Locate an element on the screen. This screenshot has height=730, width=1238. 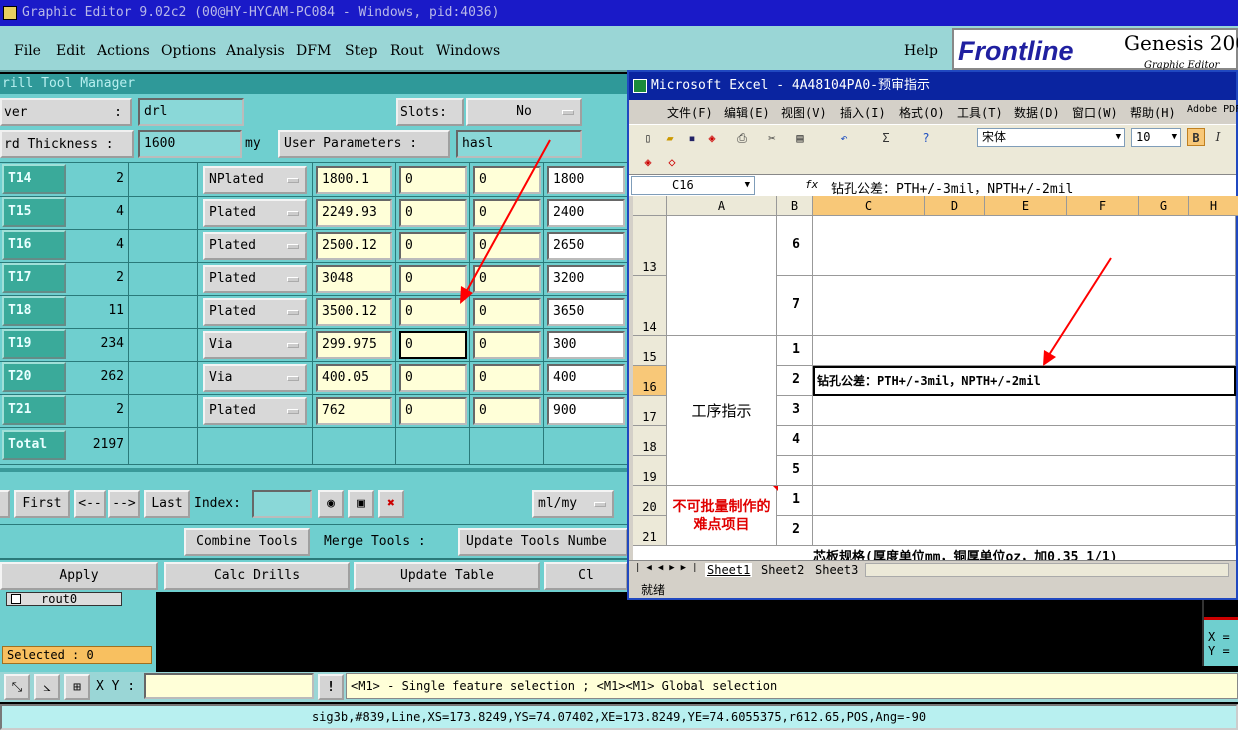
excel-menu-item: 编辑(E) is located at coordinates (747, 112).